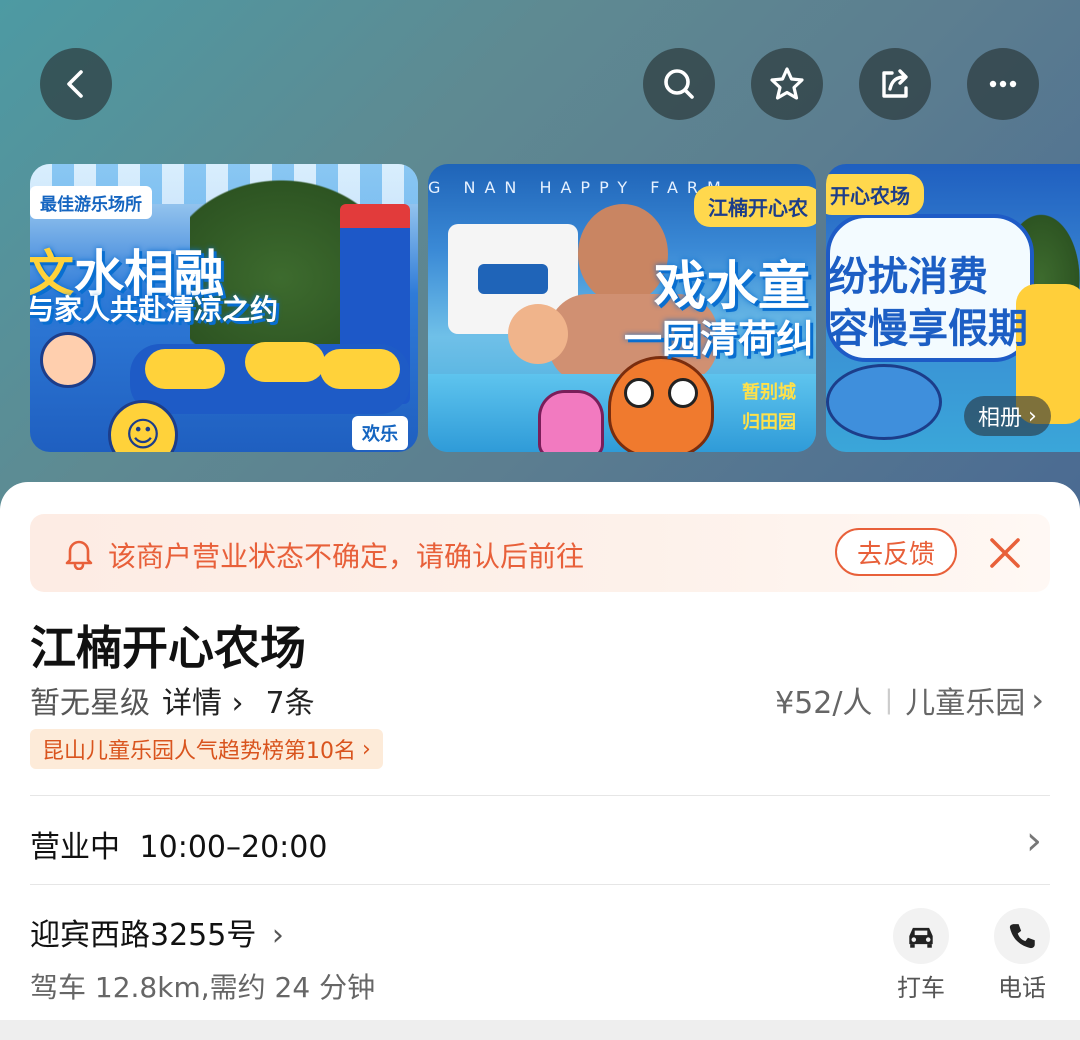 This screenshot has width=1080, height=1040. Describe the element at coordinates (921, 985) in the screenshot. I see `taxi-label: 打车` at that location.